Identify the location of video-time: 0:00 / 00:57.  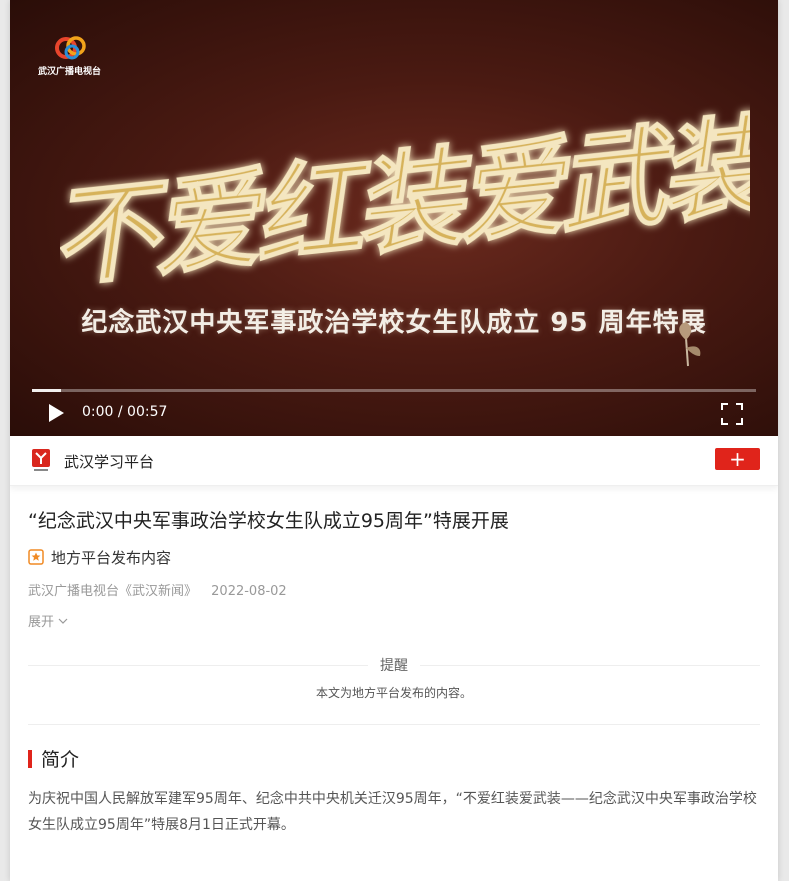
(125, 412).